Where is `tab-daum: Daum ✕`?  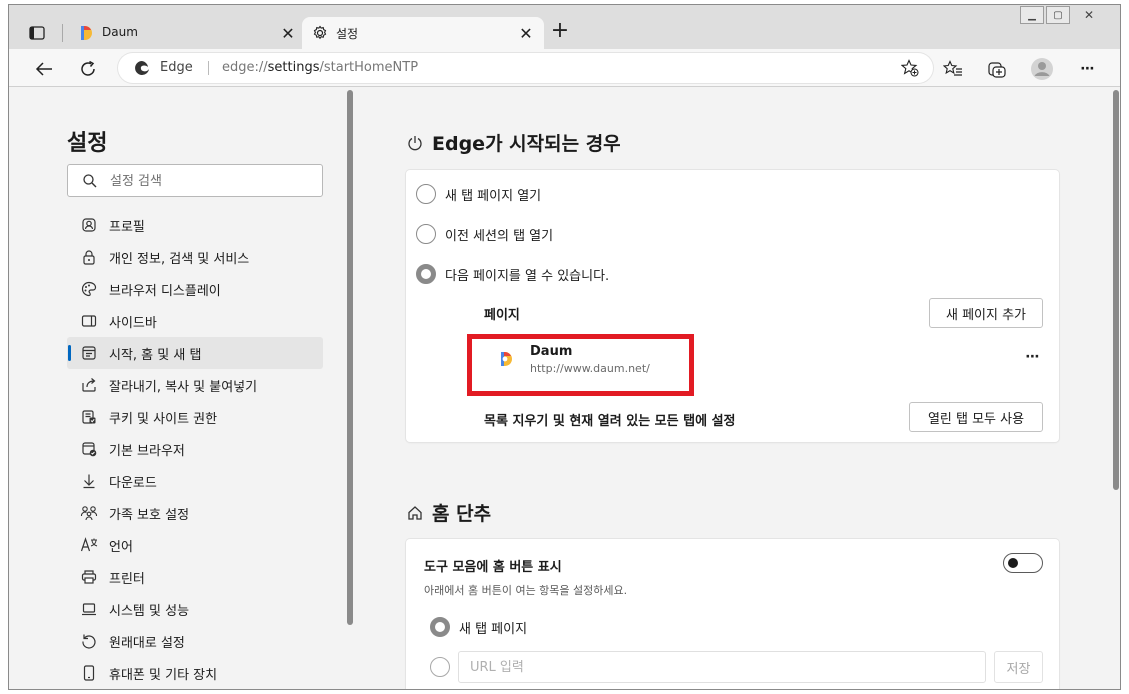
tab-daum: Daum ✕ is located at coordinates (187, 33).